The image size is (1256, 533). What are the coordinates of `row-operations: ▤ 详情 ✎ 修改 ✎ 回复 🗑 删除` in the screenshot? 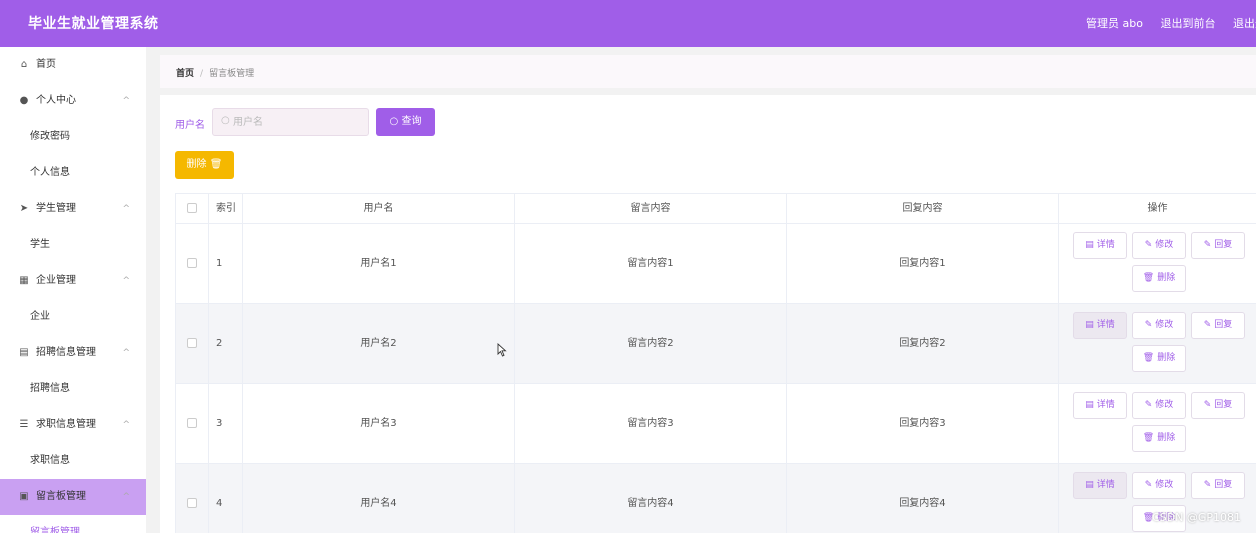 It's located at (1157, 343).